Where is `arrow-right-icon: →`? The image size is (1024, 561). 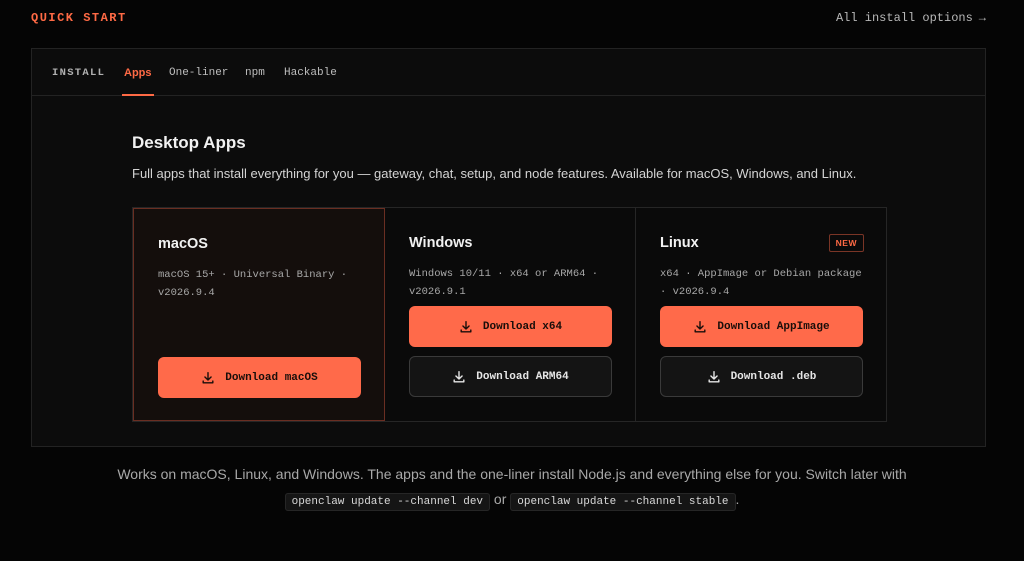 arrow-right-icon: → is located at coordinates (982, 18).